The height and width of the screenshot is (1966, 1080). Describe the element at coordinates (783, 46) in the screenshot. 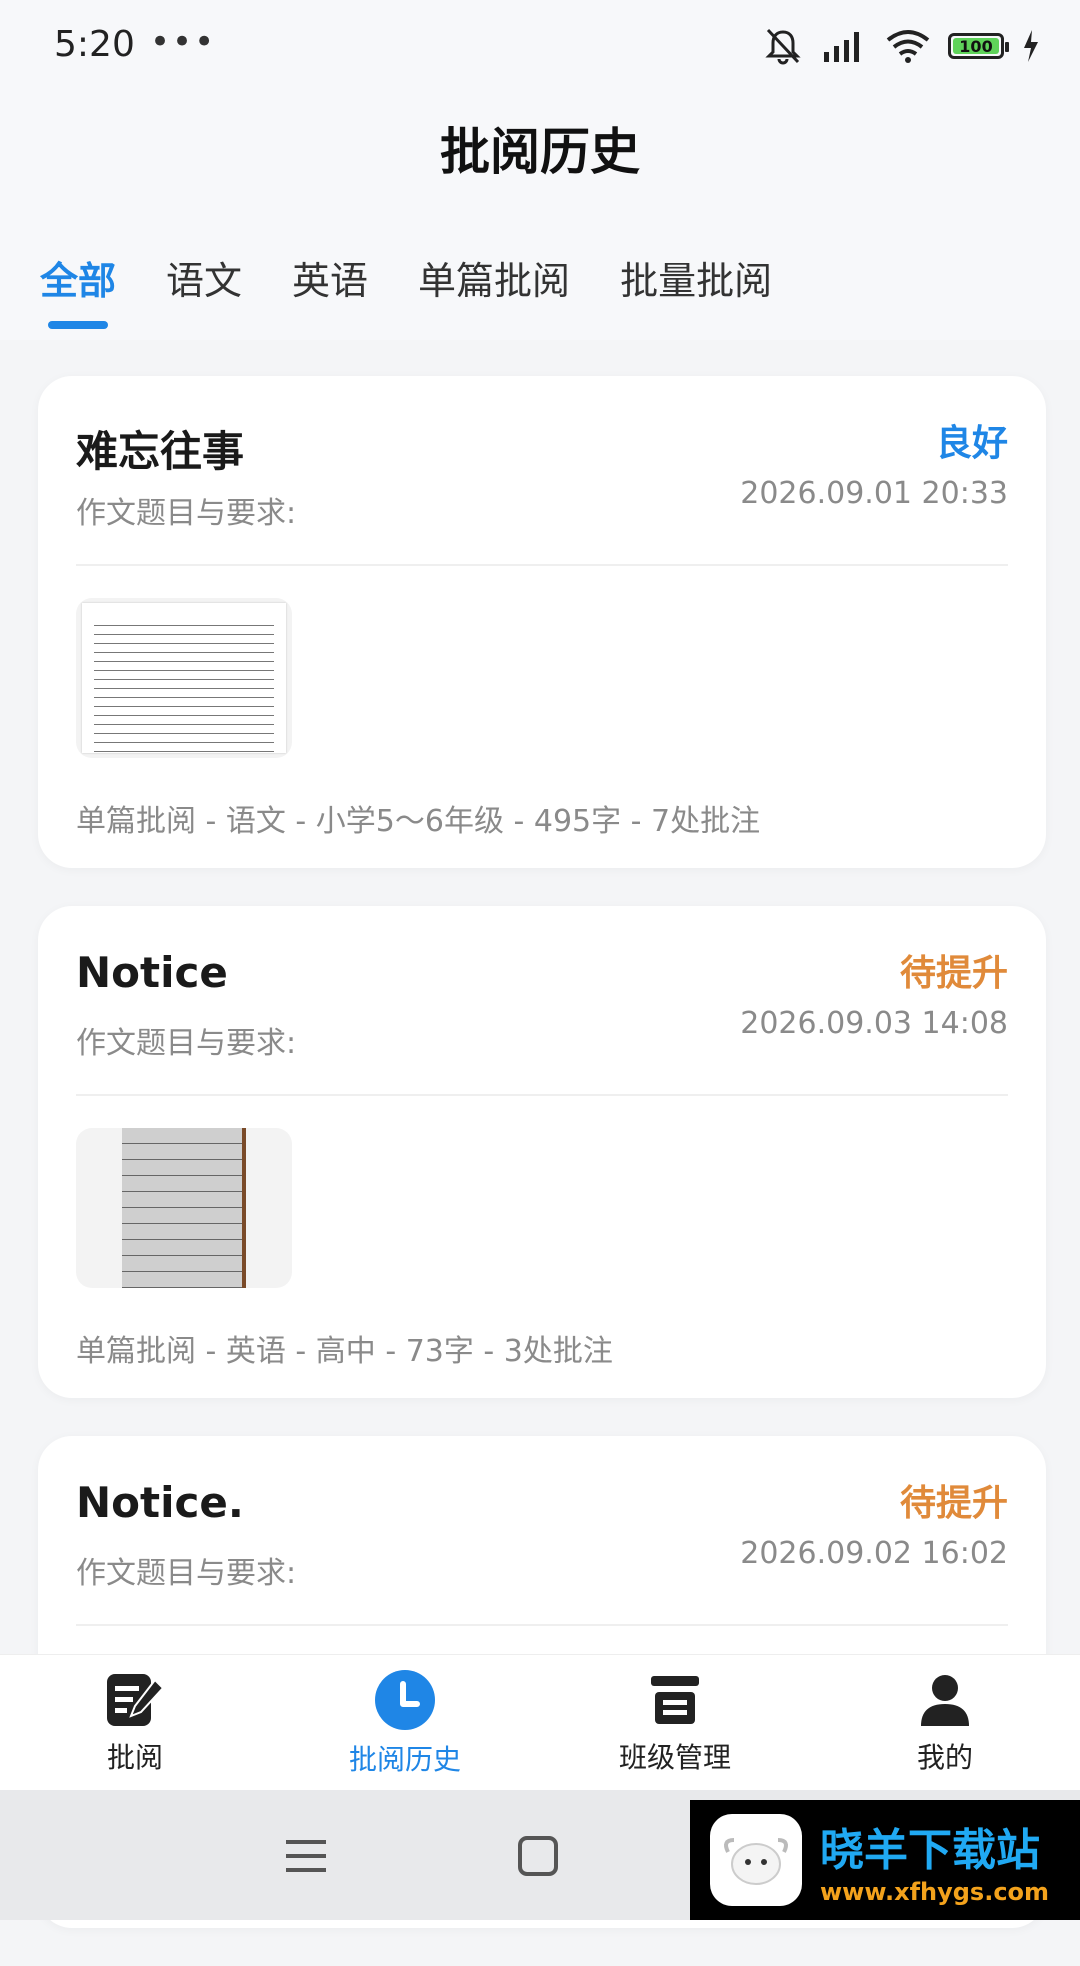

I see `mute-bell-icon` at that location.